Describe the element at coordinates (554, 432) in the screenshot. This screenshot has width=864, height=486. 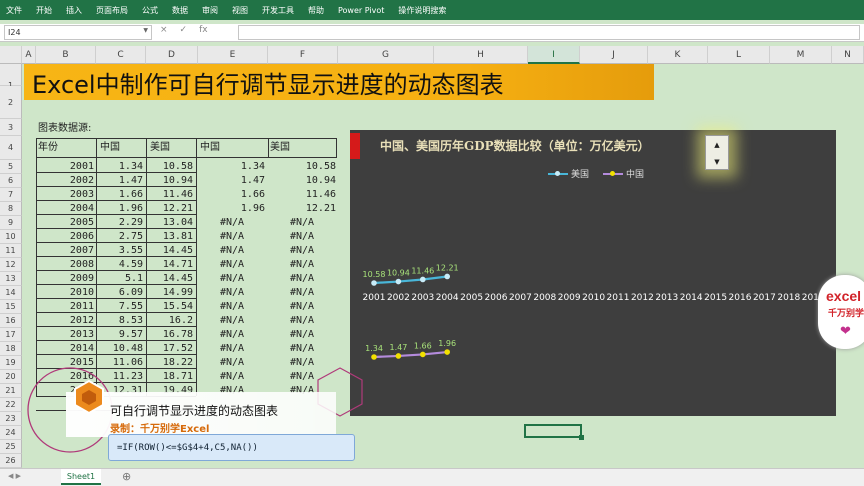
I see `selected-cell` at that location.